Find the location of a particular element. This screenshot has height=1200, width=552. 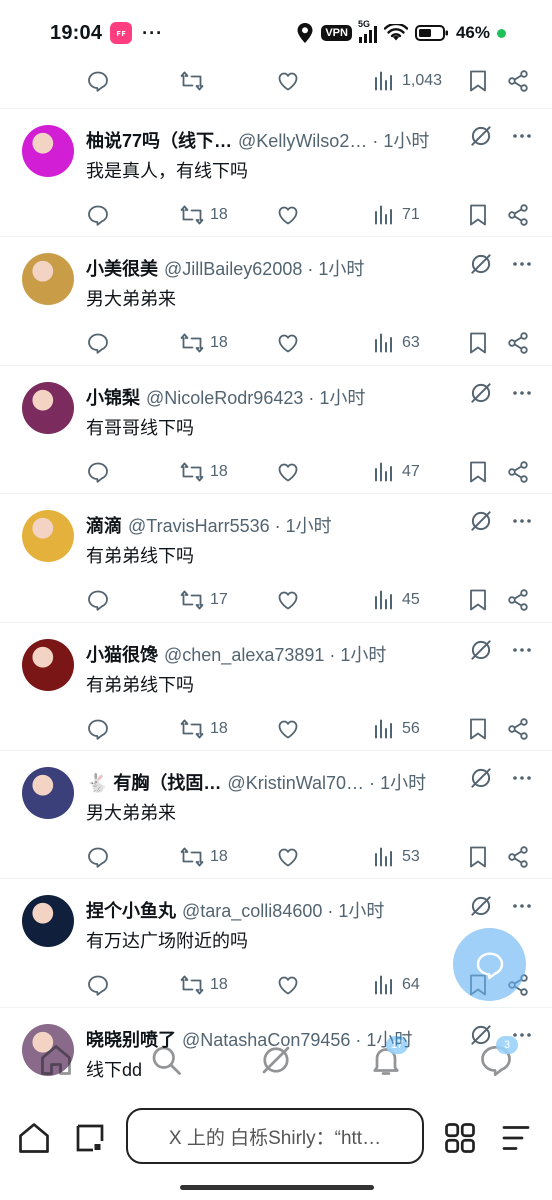

post-item: 小猫很馋 @chen_alexa73891 · 1小时 有弟弟线下吗 18 56 is located at coordinates (276, 687).